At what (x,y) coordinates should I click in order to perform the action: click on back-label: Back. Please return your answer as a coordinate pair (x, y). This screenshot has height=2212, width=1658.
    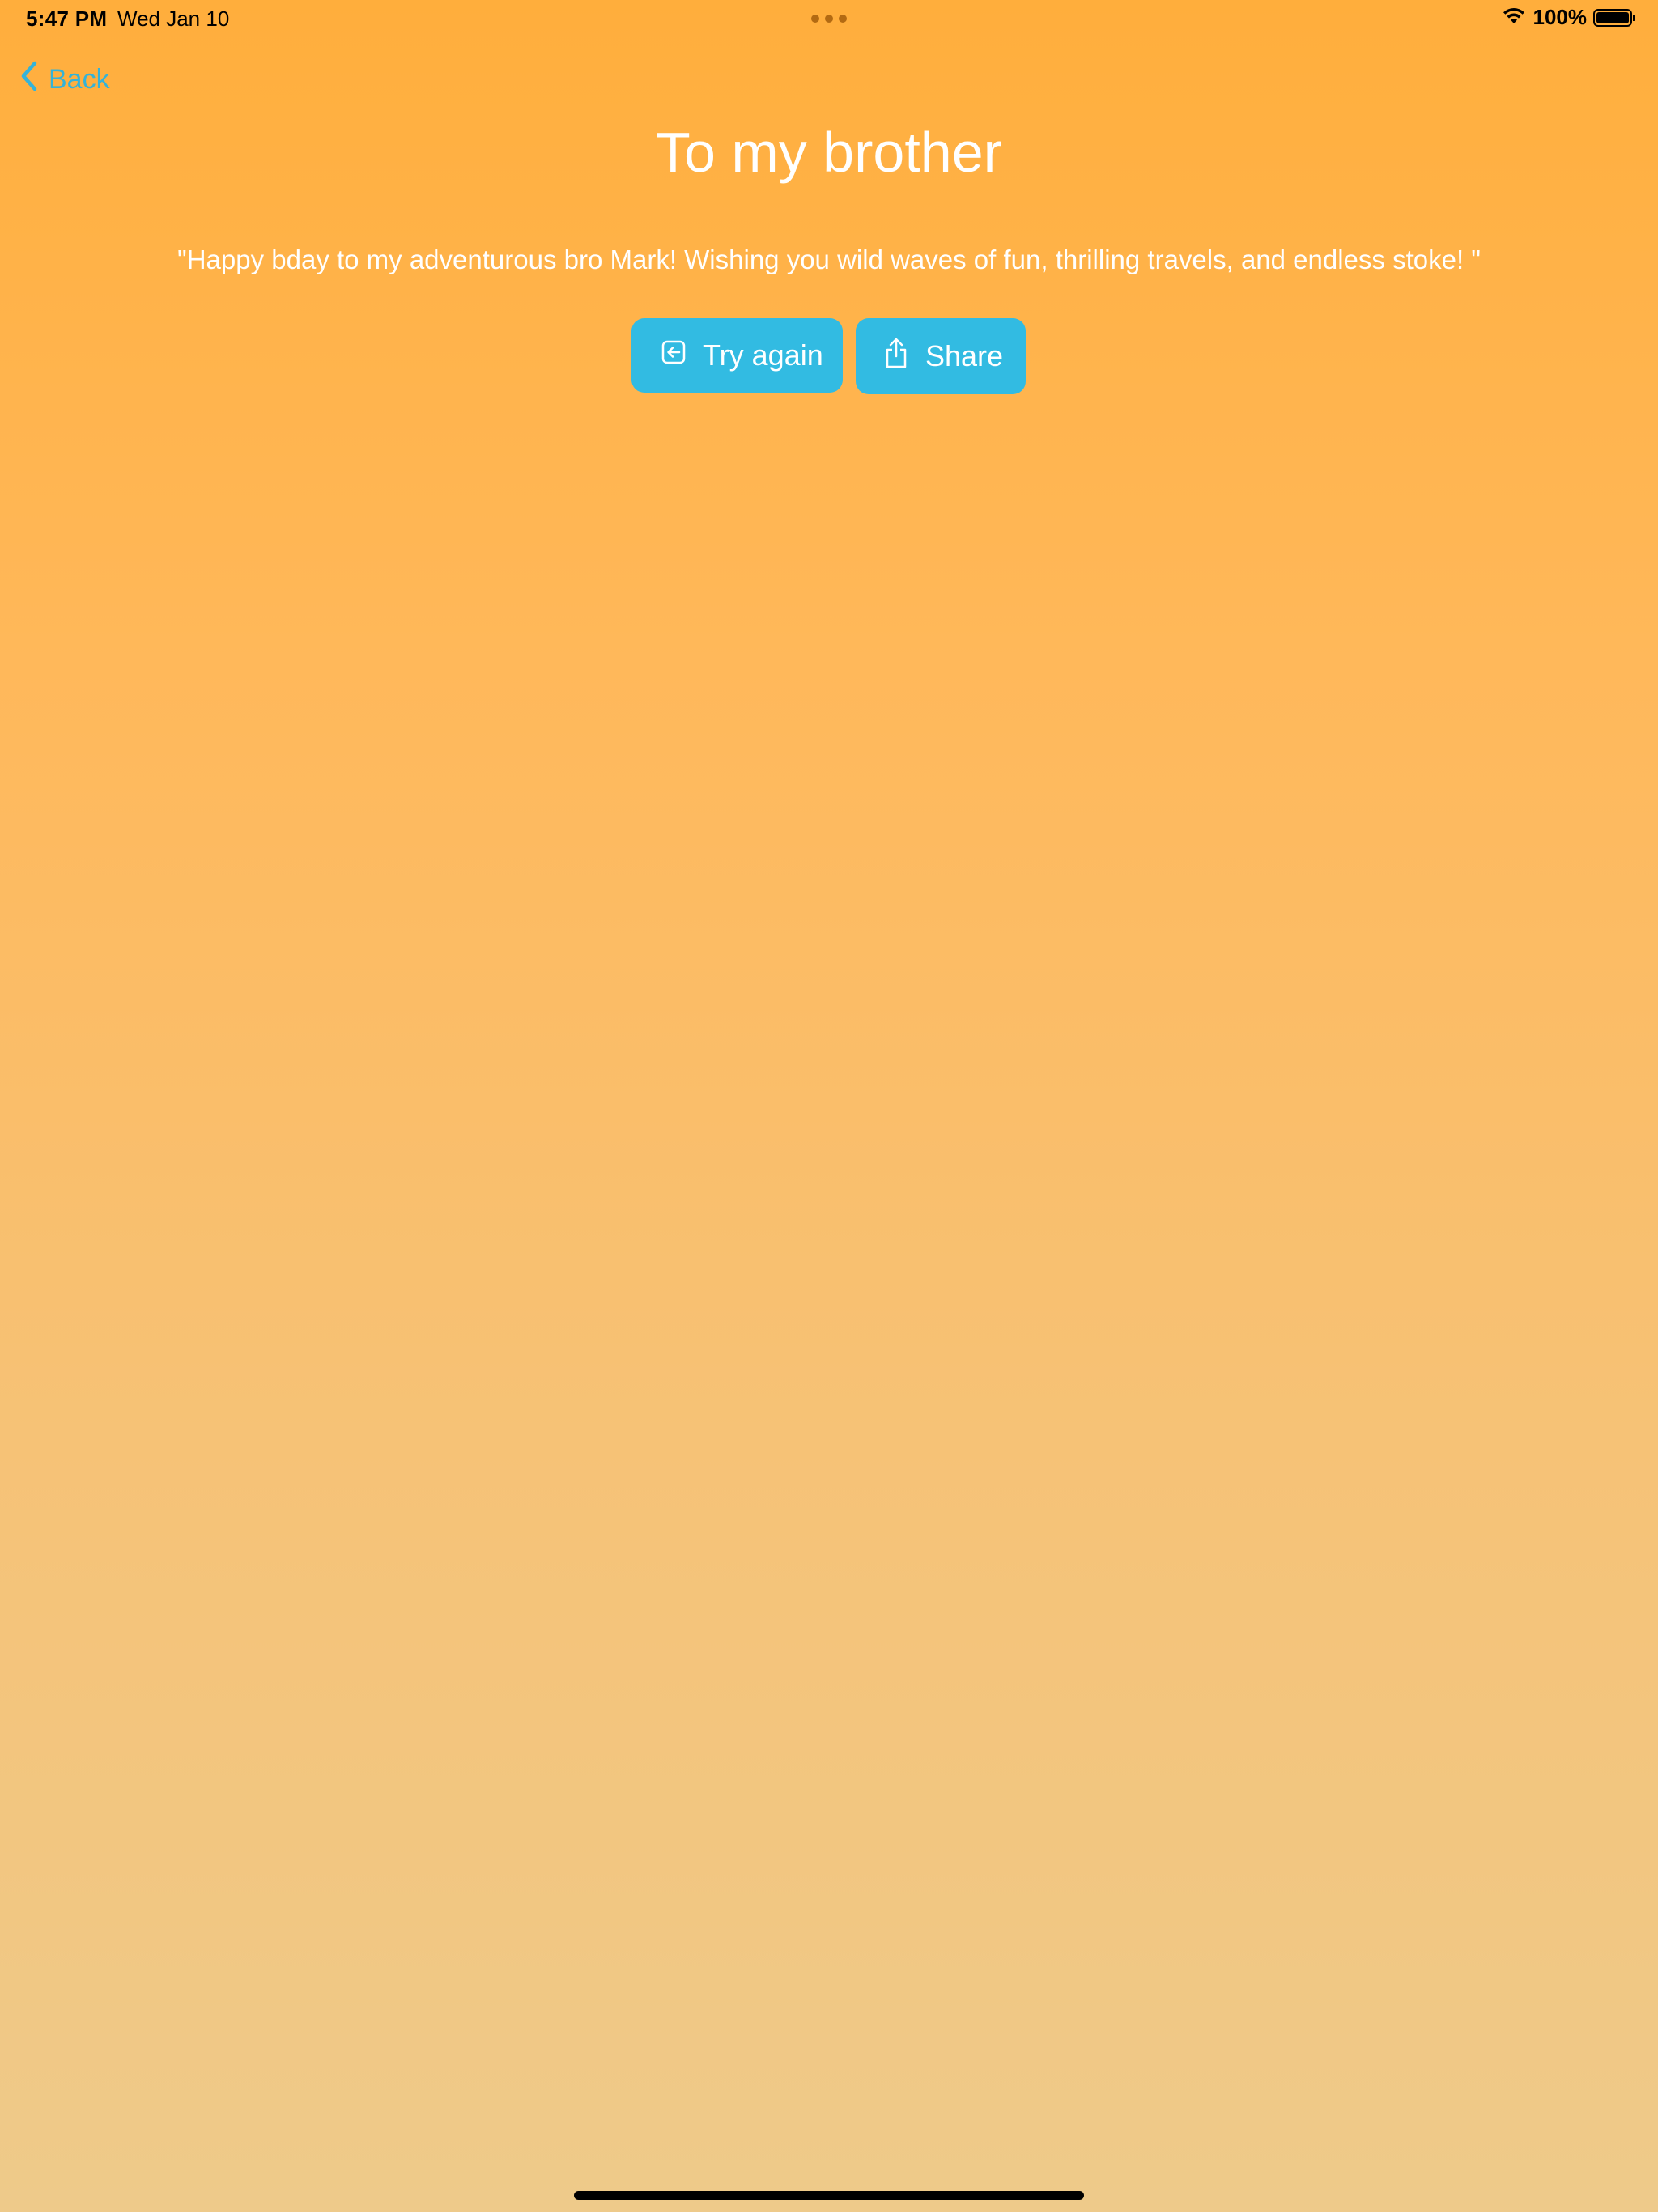
    Looking at the image, I should click on (79, 79).